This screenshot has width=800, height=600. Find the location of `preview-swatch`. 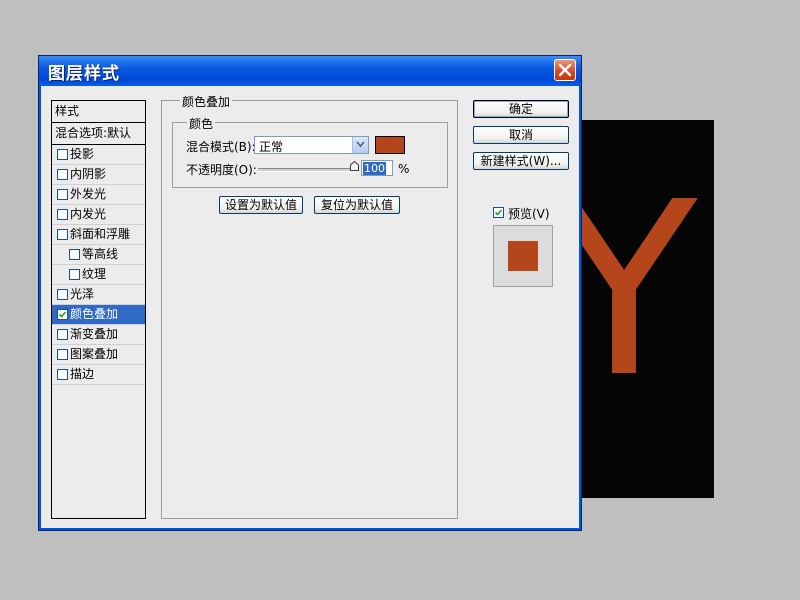

preview-swatch is located at coordinates (523, 256).